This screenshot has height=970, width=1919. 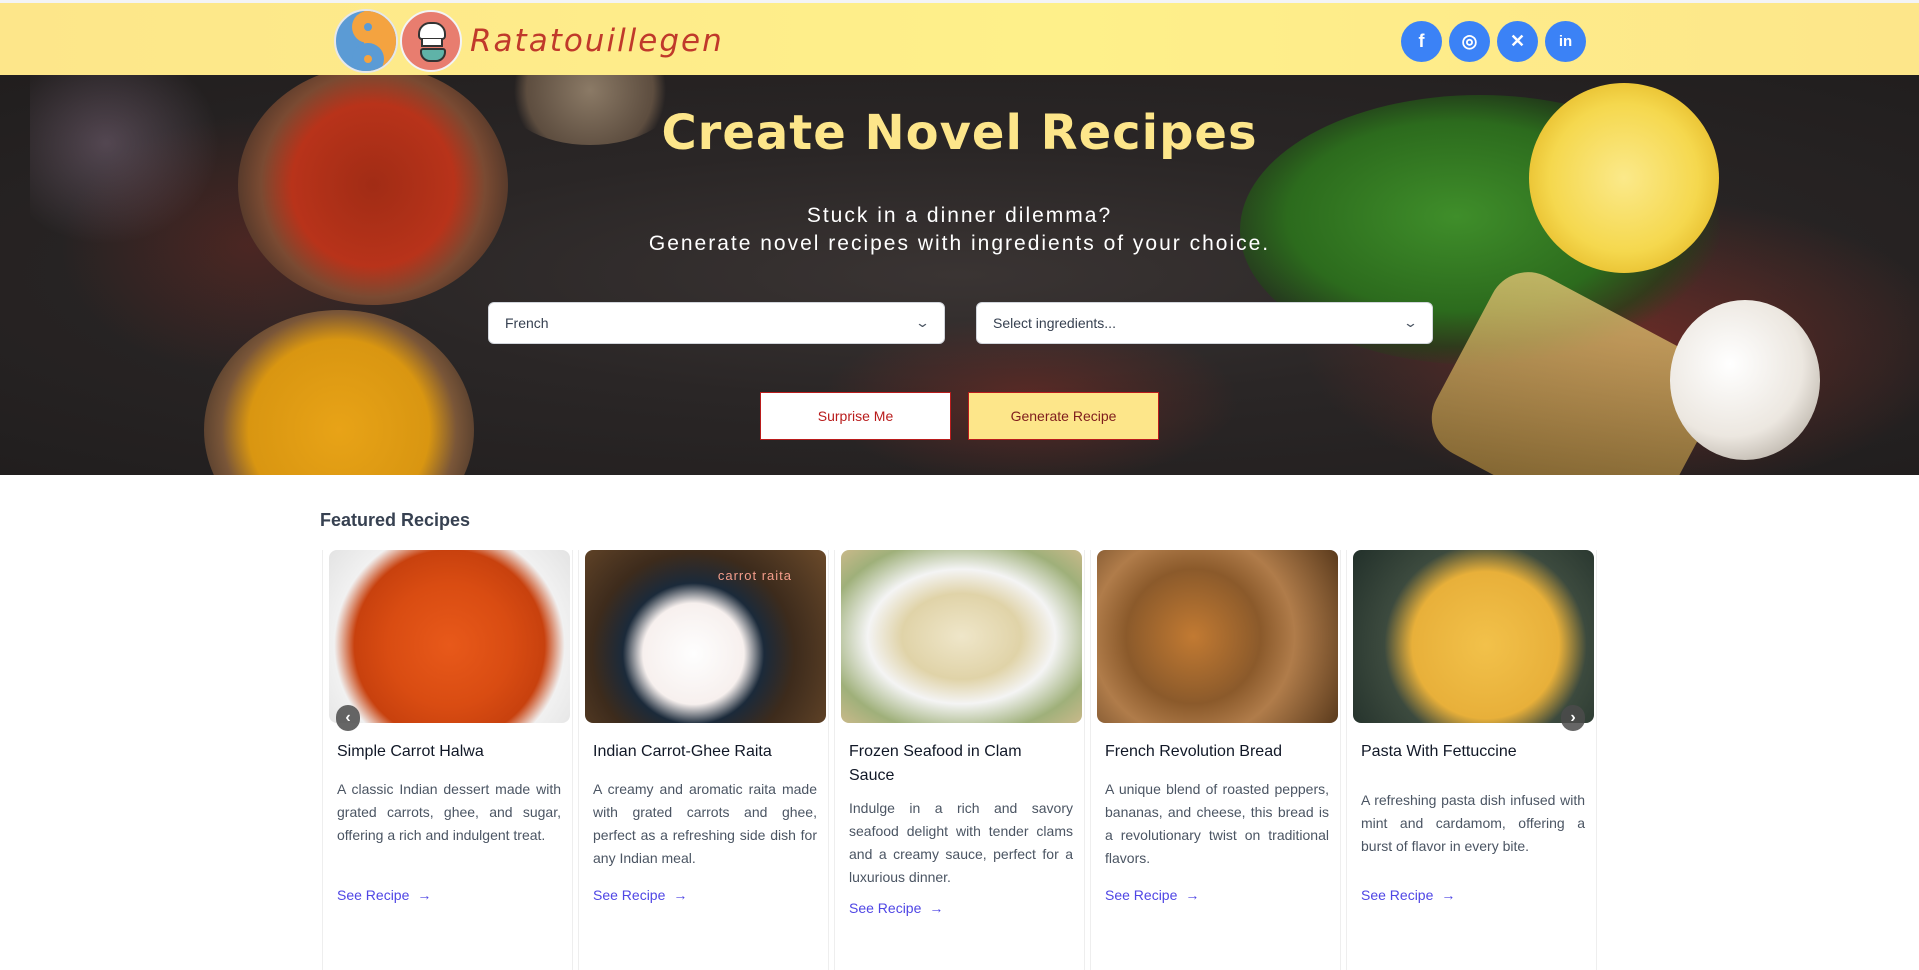 What do you see at coordinates (1565, 41) in the screenshot?
I see `linkedin-icon: in` at bounding box center [1565, 41].